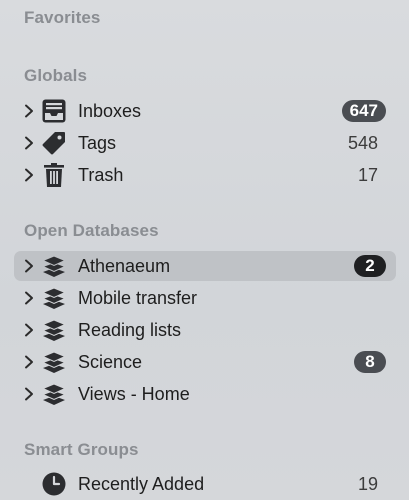 The height and width of the screenshot is (500, 409). I want to click on tag-icon, so click(54, 143).